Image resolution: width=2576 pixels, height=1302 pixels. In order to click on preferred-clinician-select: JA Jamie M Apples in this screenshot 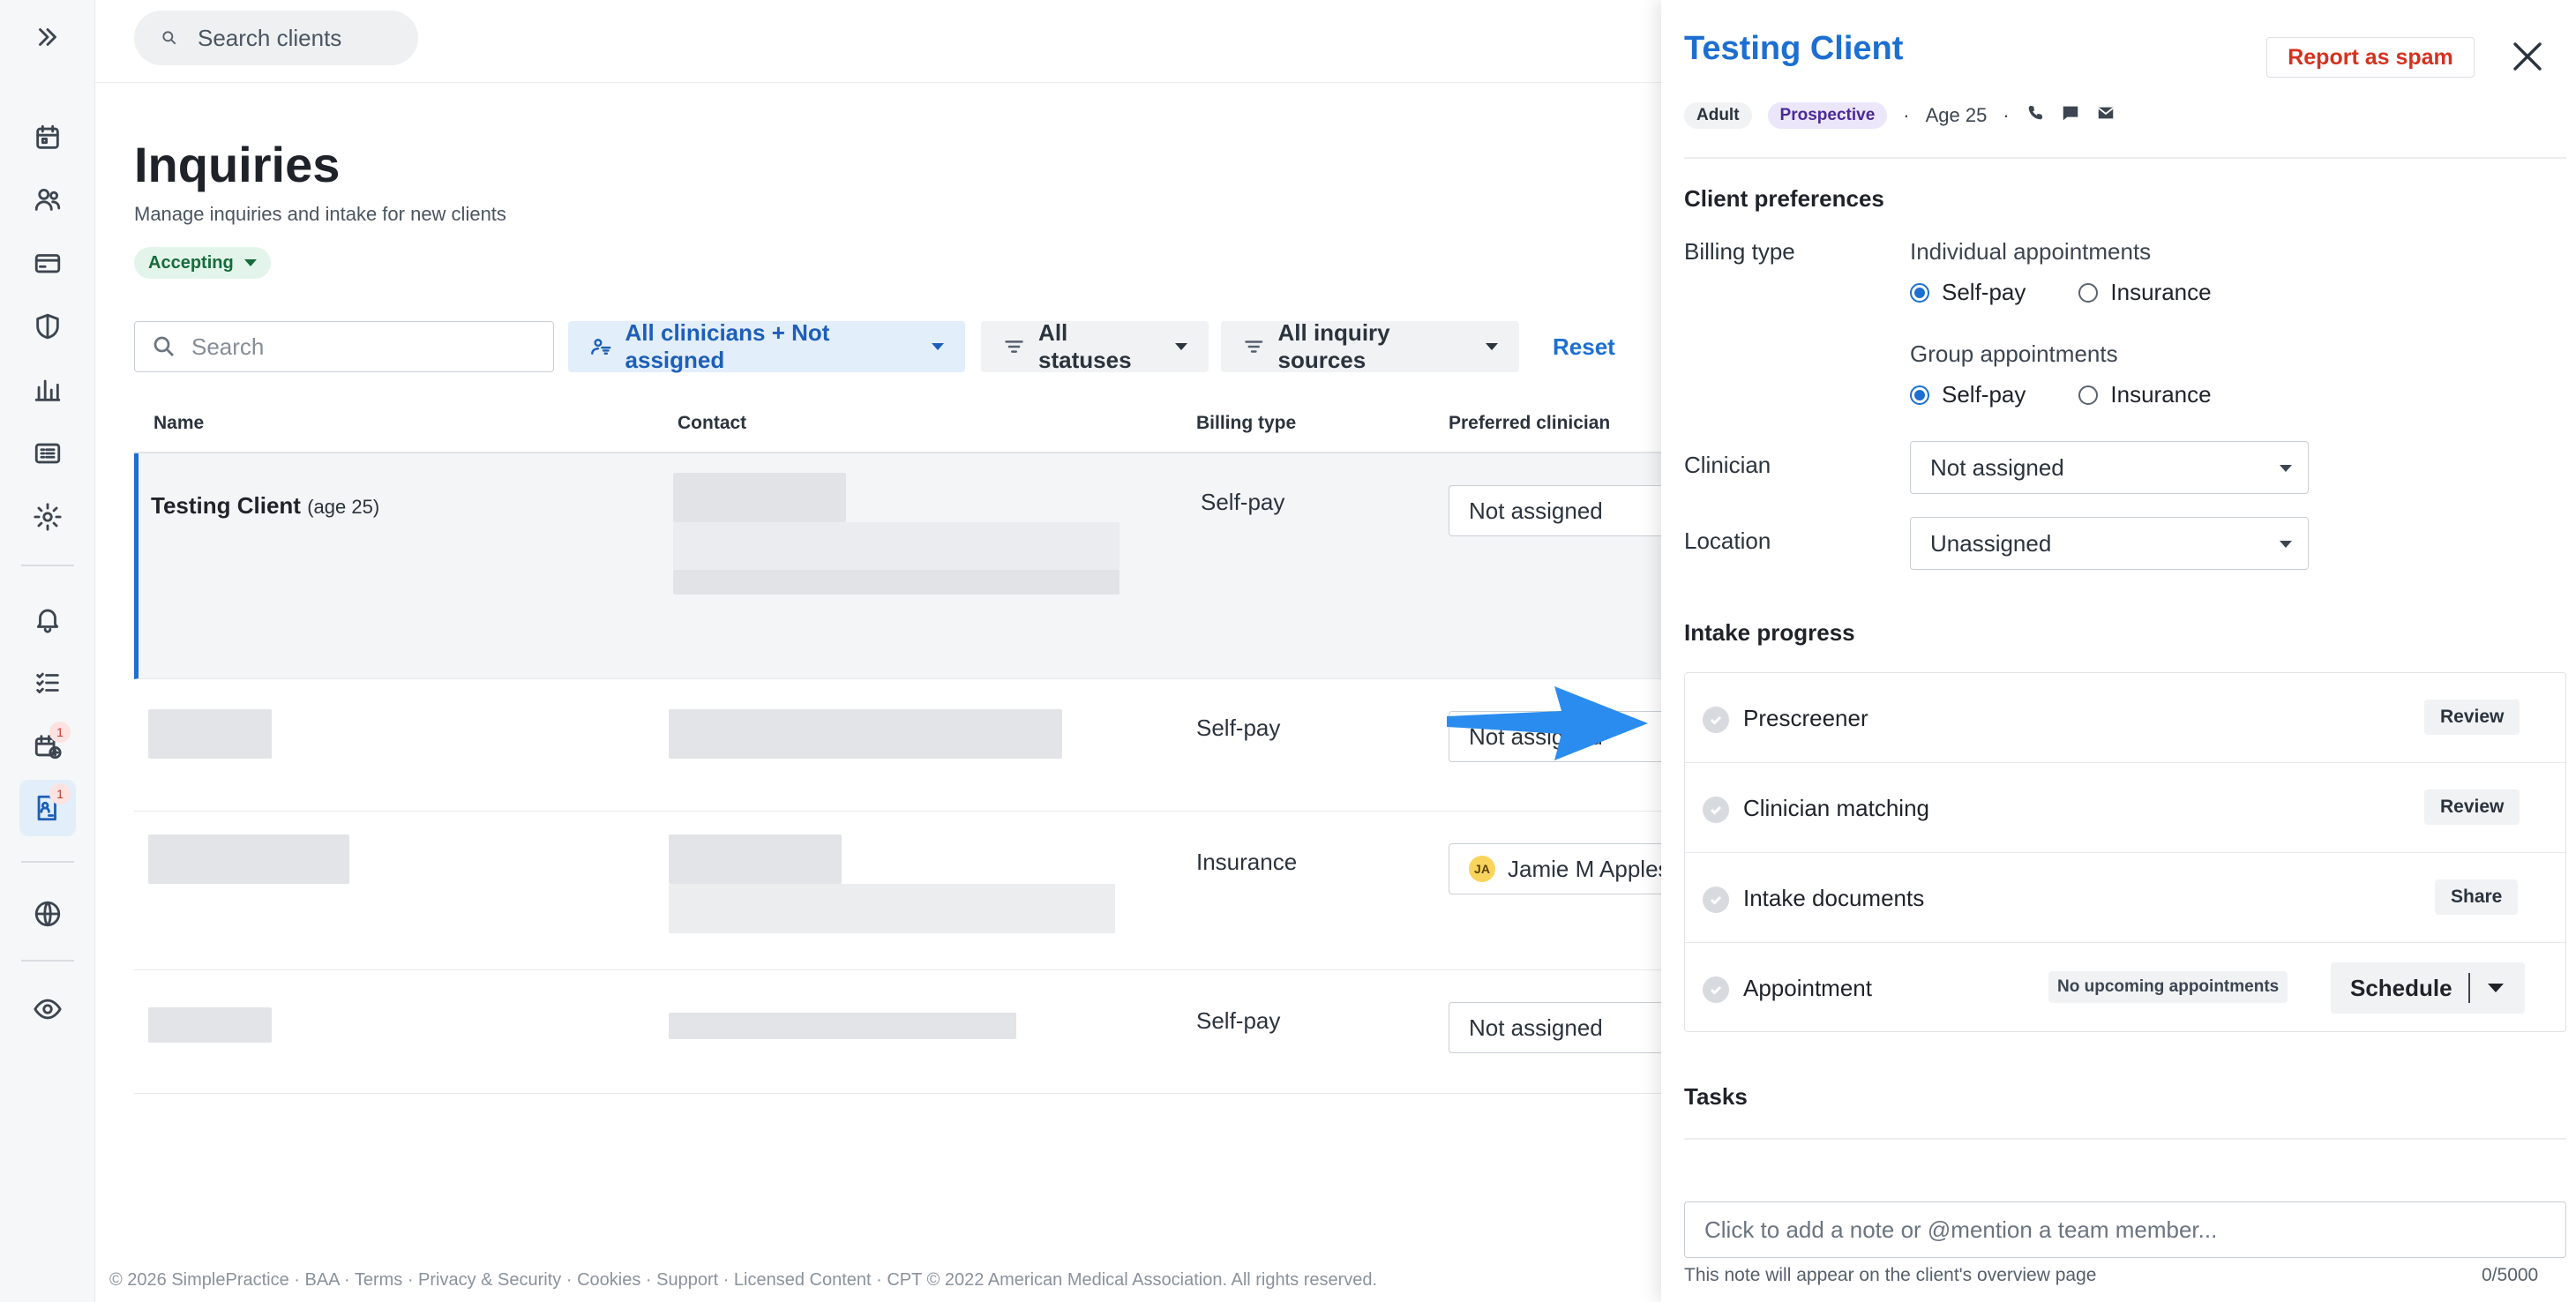, I will do `click(1564, 868)`.